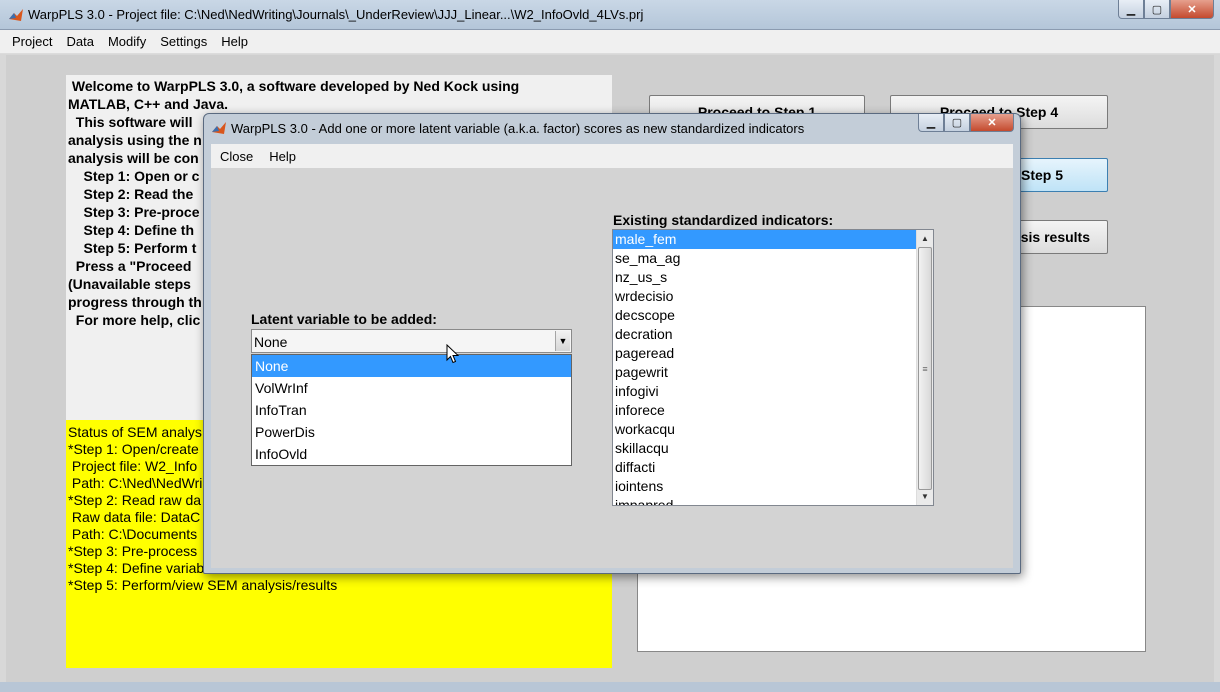 The height and width of the screenshot is (692, 1220). I want to click on list-item: decration, so click(764, 334).